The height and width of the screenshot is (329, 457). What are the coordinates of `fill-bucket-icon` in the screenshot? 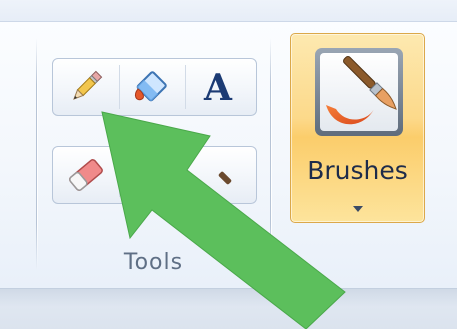 It's located at (150, 86).